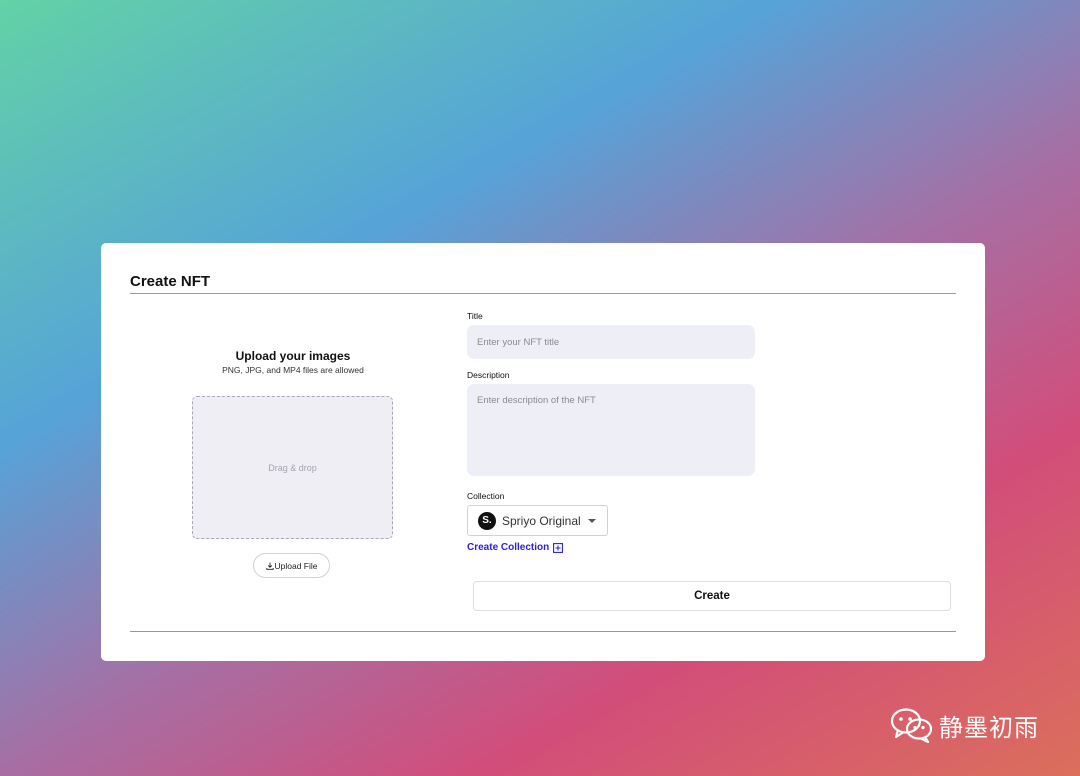 The height and width of the screenshot is (776, 1080). Describe the element at coordinates (508, 547) in the screenshot. I see `create-collection-label: Create Collection` at that location.